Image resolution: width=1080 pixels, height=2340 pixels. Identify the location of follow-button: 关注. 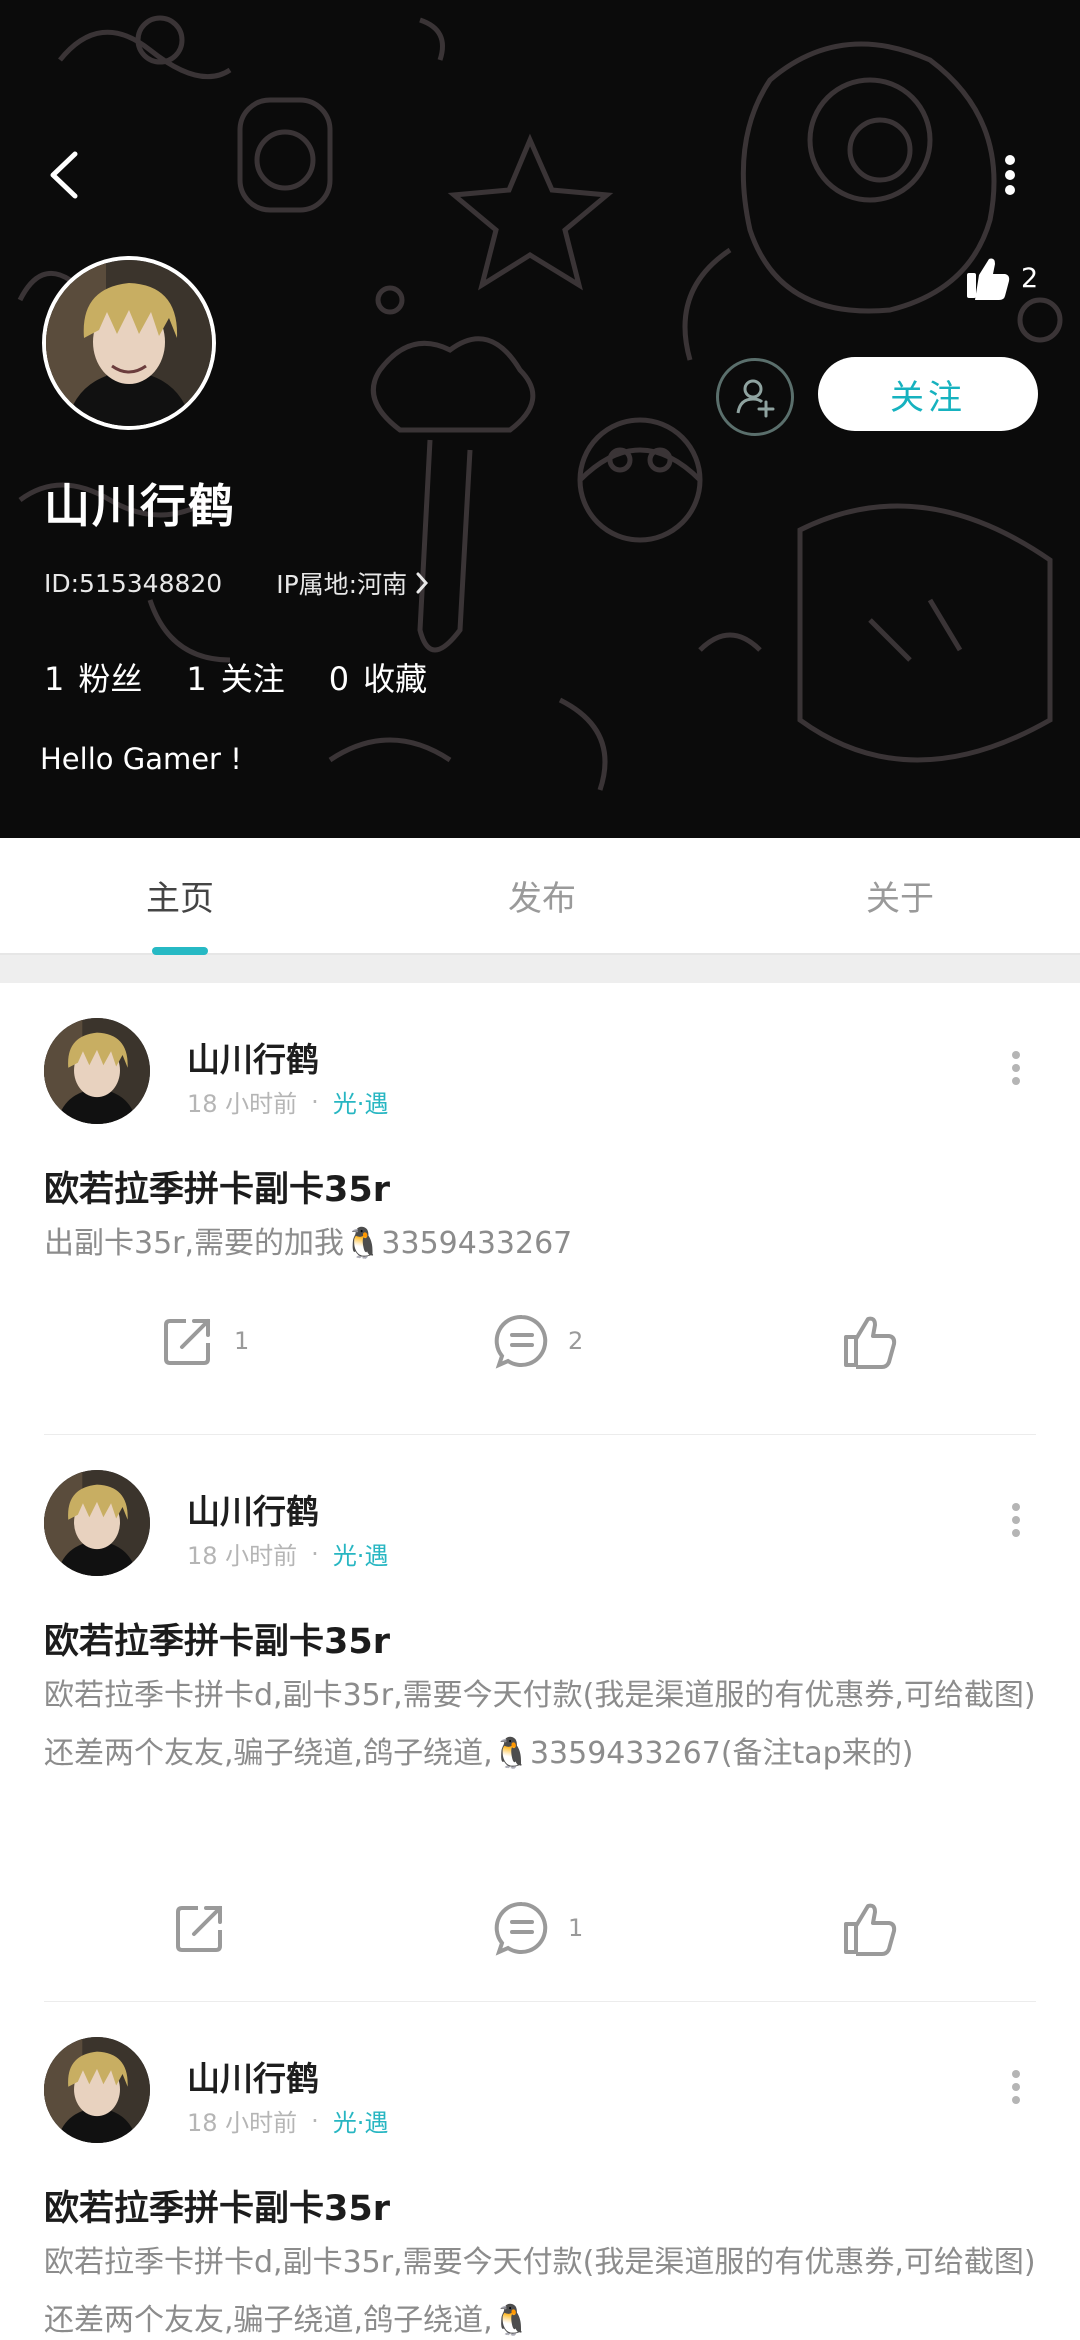
(928, 394).